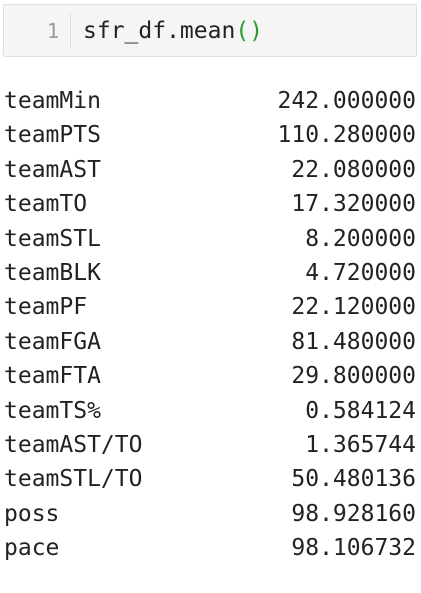 This screenshot has width=421, height=593. What do you see at coordinates (210, 479) in the screenshot?
I see `output-row: teamSTL/TO 50.480136` at bounding box center [210, 479].